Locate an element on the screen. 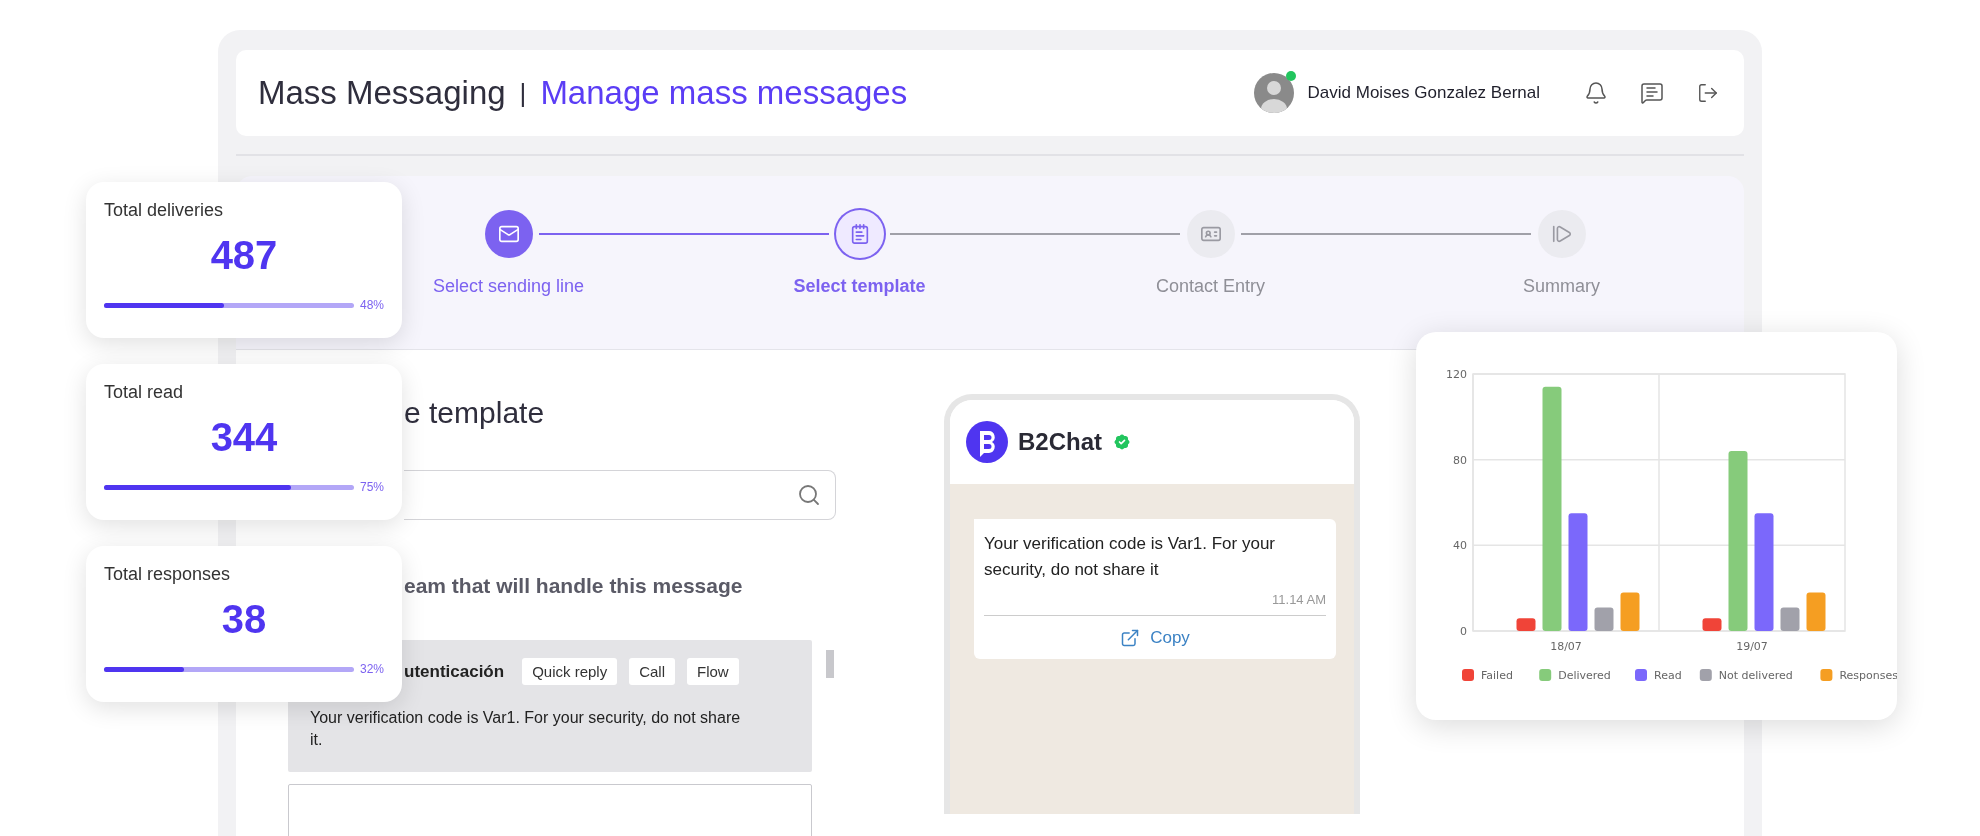 The width and height of the screenshot is (1980, 836). template-tag: Quick reply is located at coordinates (570, 671).